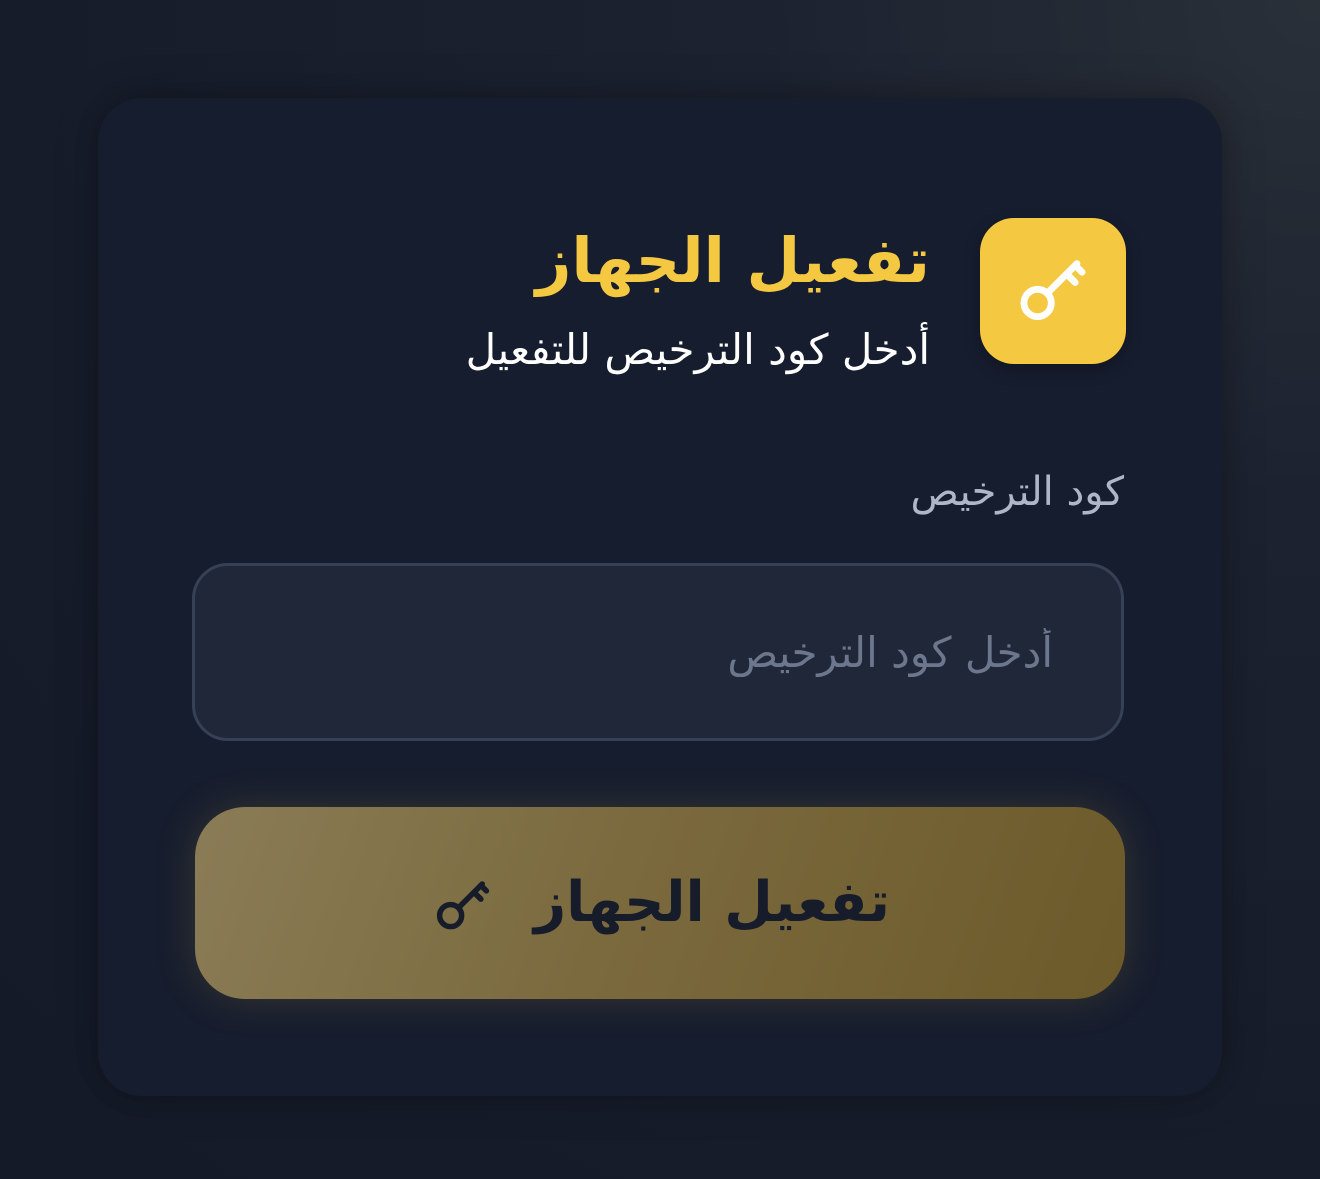 The width and height of the screenshot is (1320, 1179). Describe the element at coordinates (732, 260) in the screenshot. I see `page-title: تفعيل الجهاز` at that location.